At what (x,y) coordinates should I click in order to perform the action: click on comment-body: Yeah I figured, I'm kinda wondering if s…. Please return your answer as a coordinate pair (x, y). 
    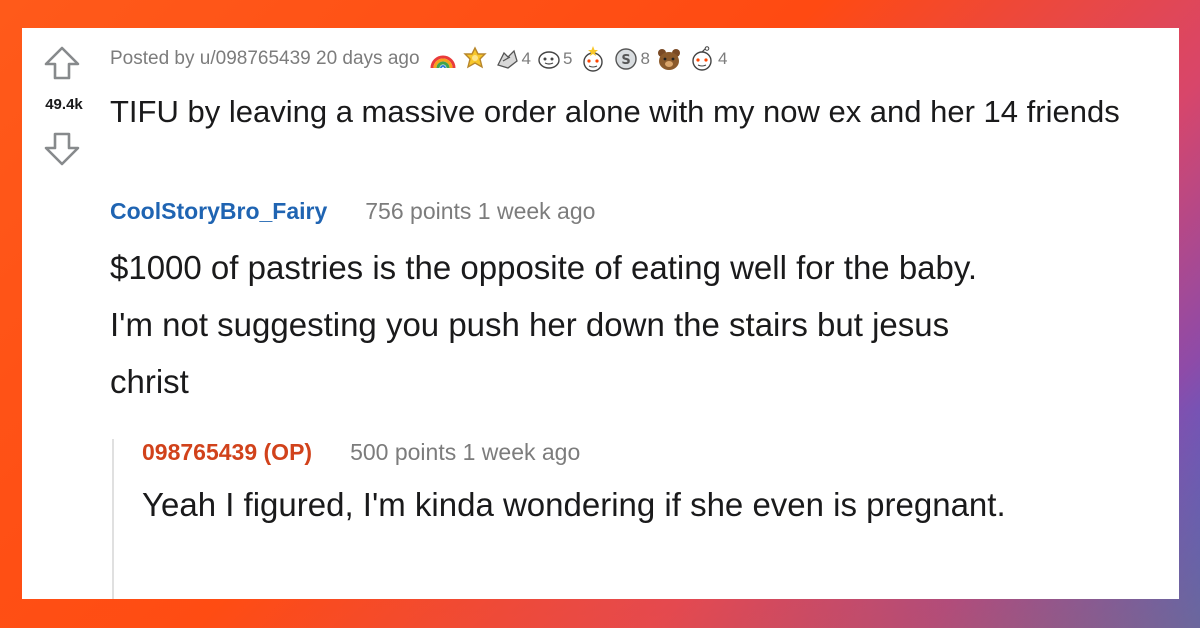
    Looking at the image, I should click on (574, 504).